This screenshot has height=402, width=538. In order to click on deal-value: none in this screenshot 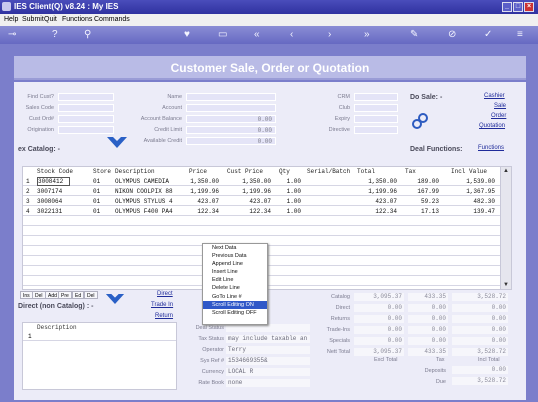, I will do `click(268, 383)`.